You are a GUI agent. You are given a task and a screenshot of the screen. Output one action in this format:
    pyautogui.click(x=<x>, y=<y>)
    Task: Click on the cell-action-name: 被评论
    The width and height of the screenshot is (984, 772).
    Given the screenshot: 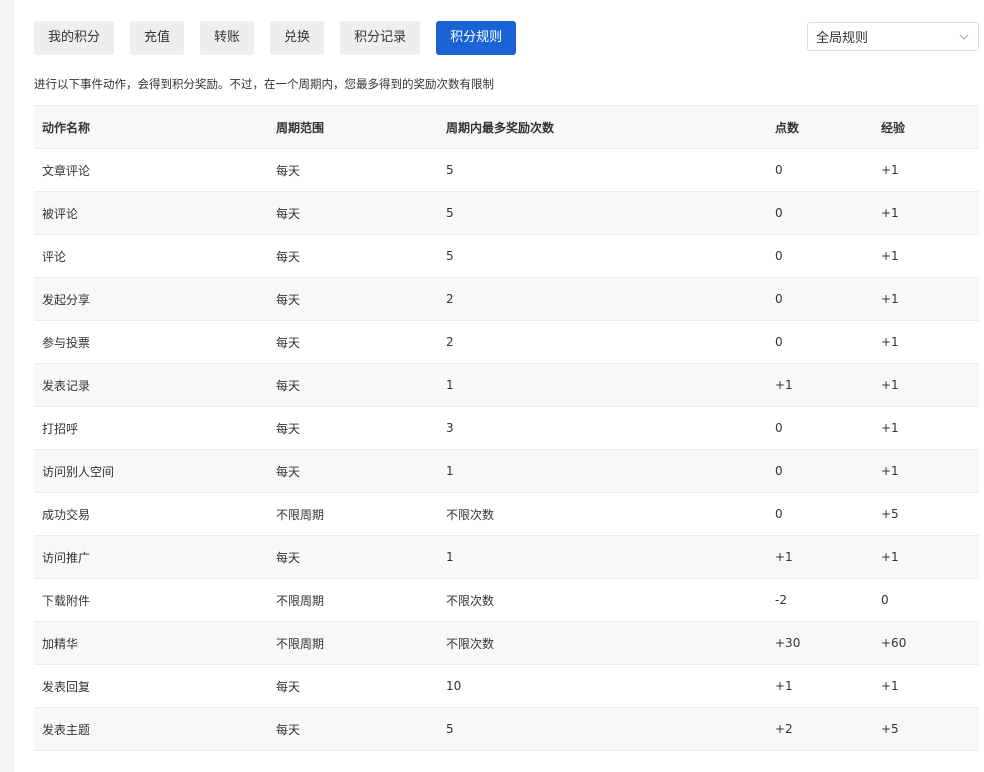 What is the action you would take?
    pyautogui.click(x=151, y=213)
    